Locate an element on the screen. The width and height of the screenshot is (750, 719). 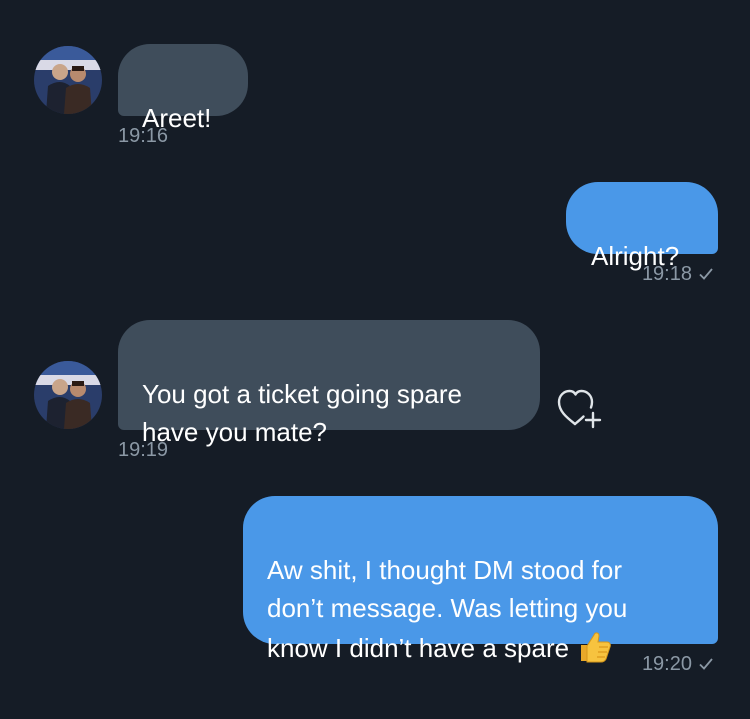
message-timestamp: 19:16 is located at coordinates (143, 136).